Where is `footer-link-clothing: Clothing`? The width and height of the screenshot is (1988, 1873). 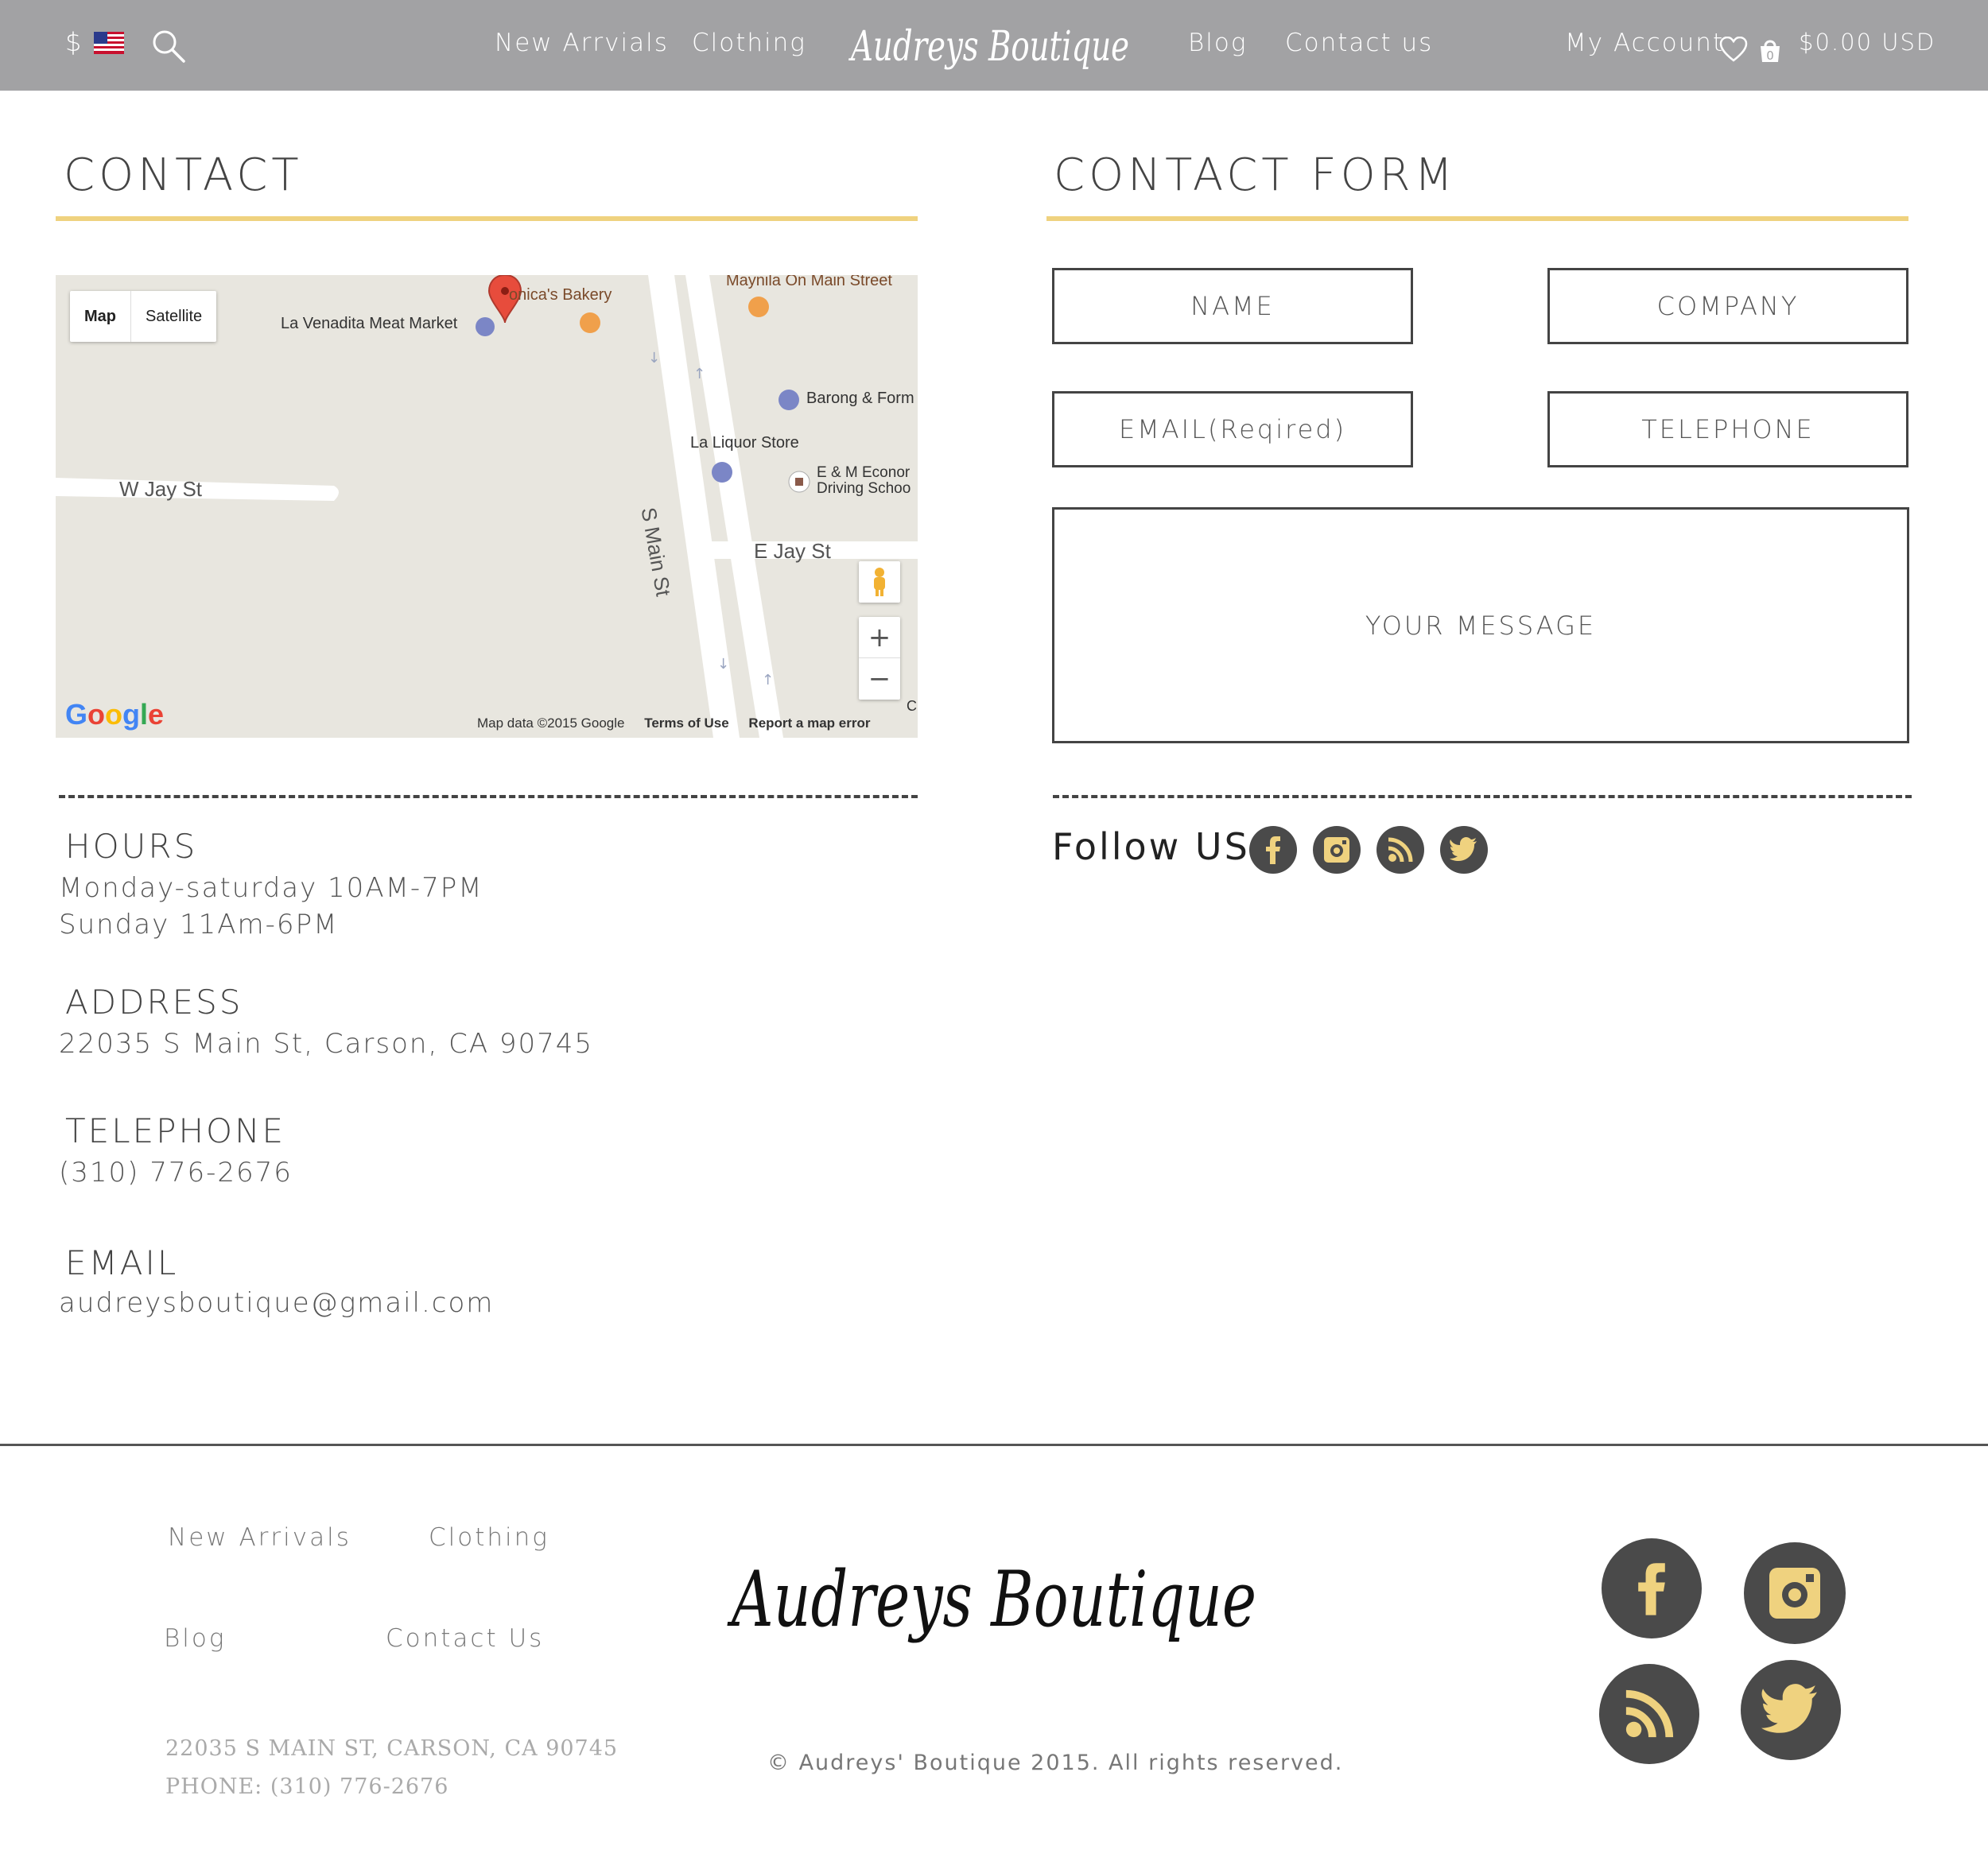
footer-link-clothing: Clothing is located at coordinates (489, 1538).